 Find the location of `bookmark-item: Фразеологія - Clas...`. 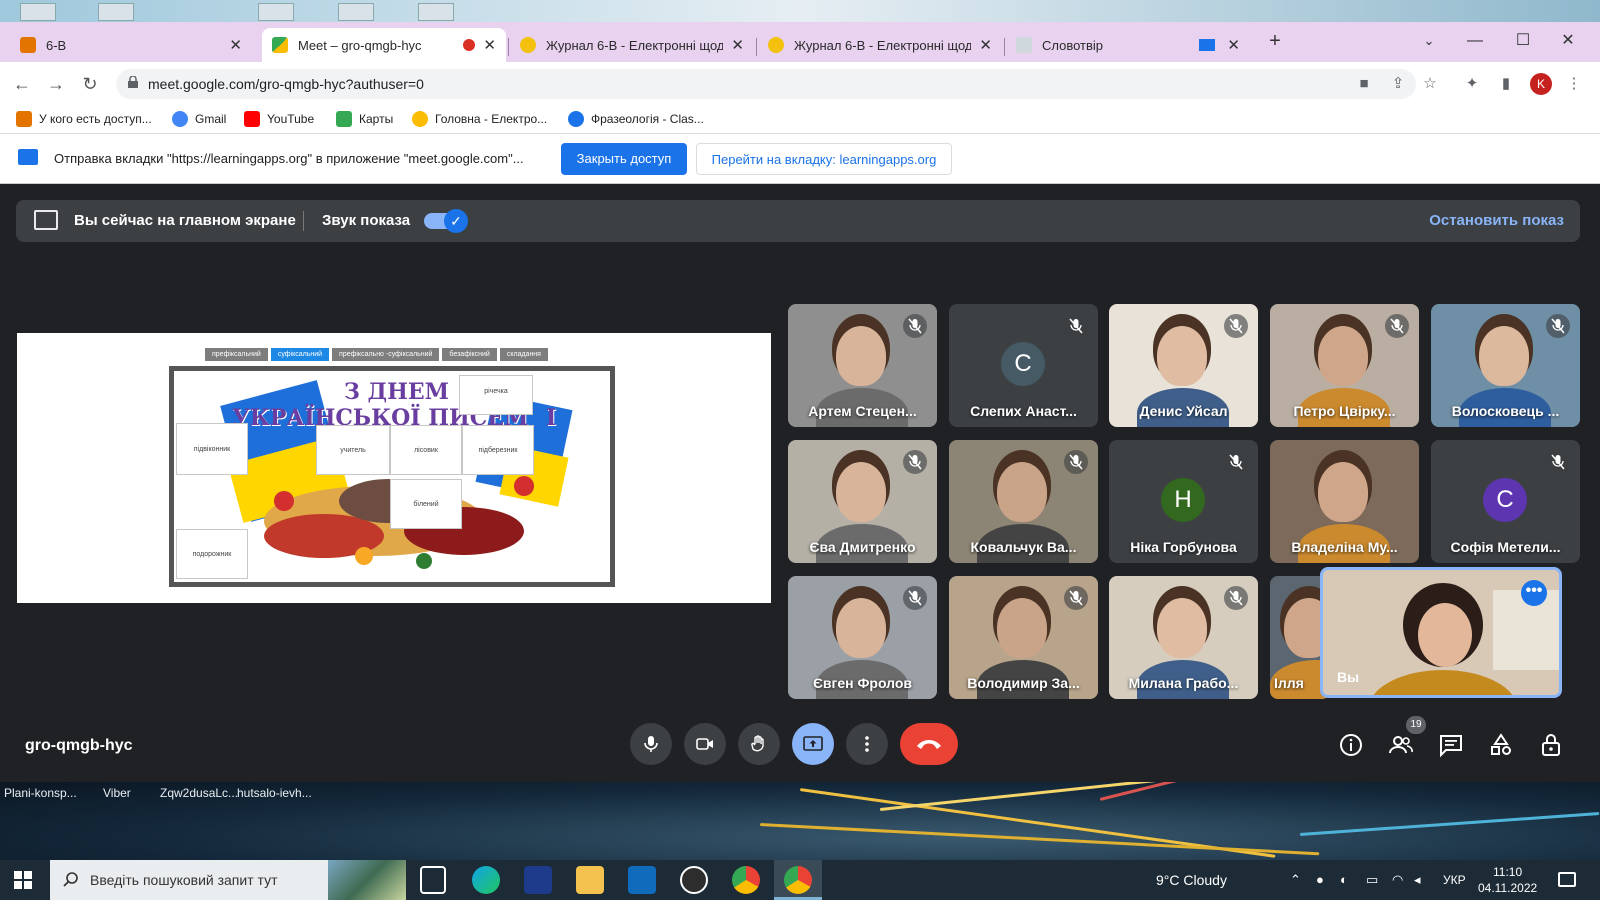

bookmark-item: Фразеологія - Clas... is located at coordinates (636, 119).